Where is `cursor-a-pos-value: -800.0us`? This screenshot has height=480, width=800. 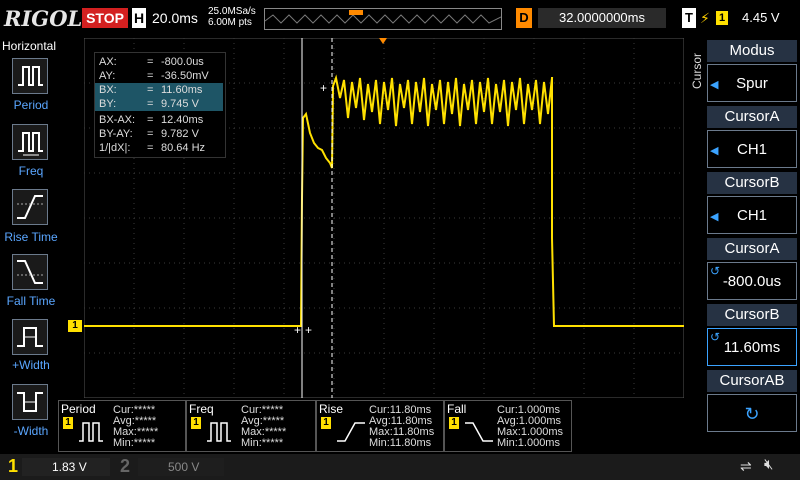 cursor-a-pos-value: -800.0us is located at coordinates (752, 281).